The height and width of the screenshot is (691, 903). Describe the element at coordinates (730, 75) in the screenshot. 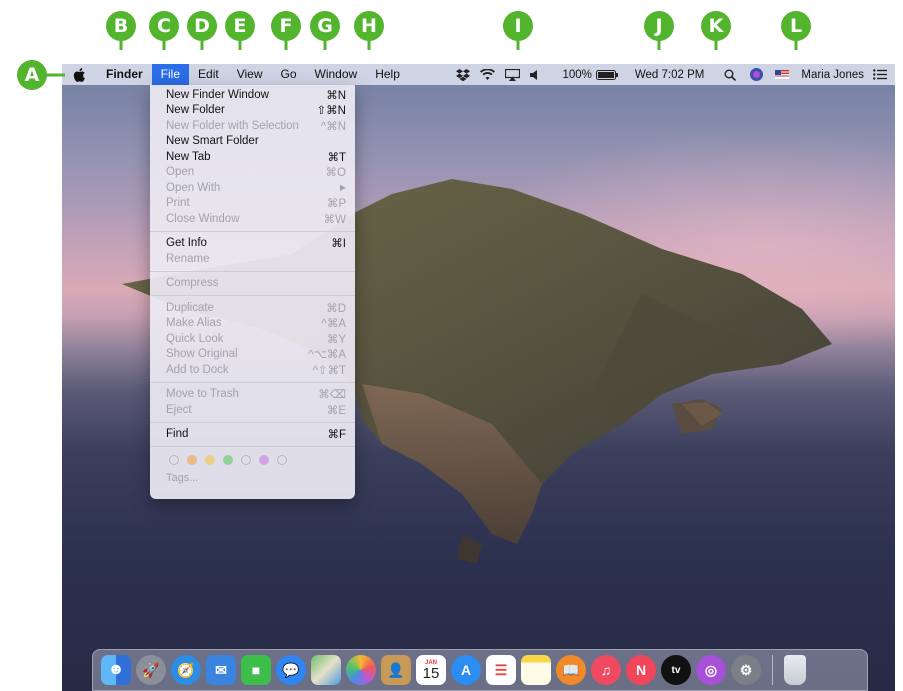

I see `spotlight-search-icon` at that location.